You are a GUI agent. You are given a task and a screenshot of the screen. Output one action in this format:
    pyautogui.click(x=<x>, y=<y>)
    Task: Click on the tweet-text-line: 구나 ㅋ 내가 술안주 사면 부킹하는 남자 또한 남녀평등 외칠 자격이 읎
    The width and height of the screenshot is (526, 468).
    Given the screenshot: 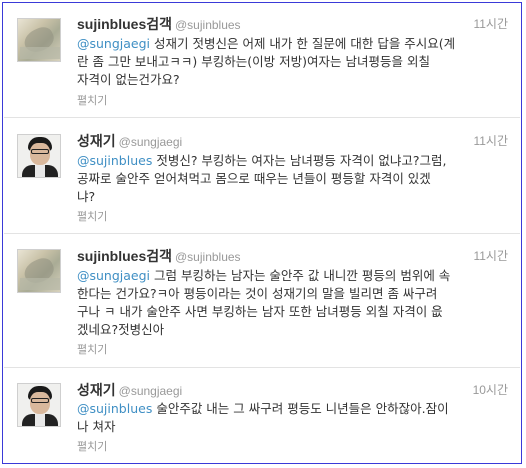 What is the action you would take?
    pyautogui.click(x=260, y=311)
    